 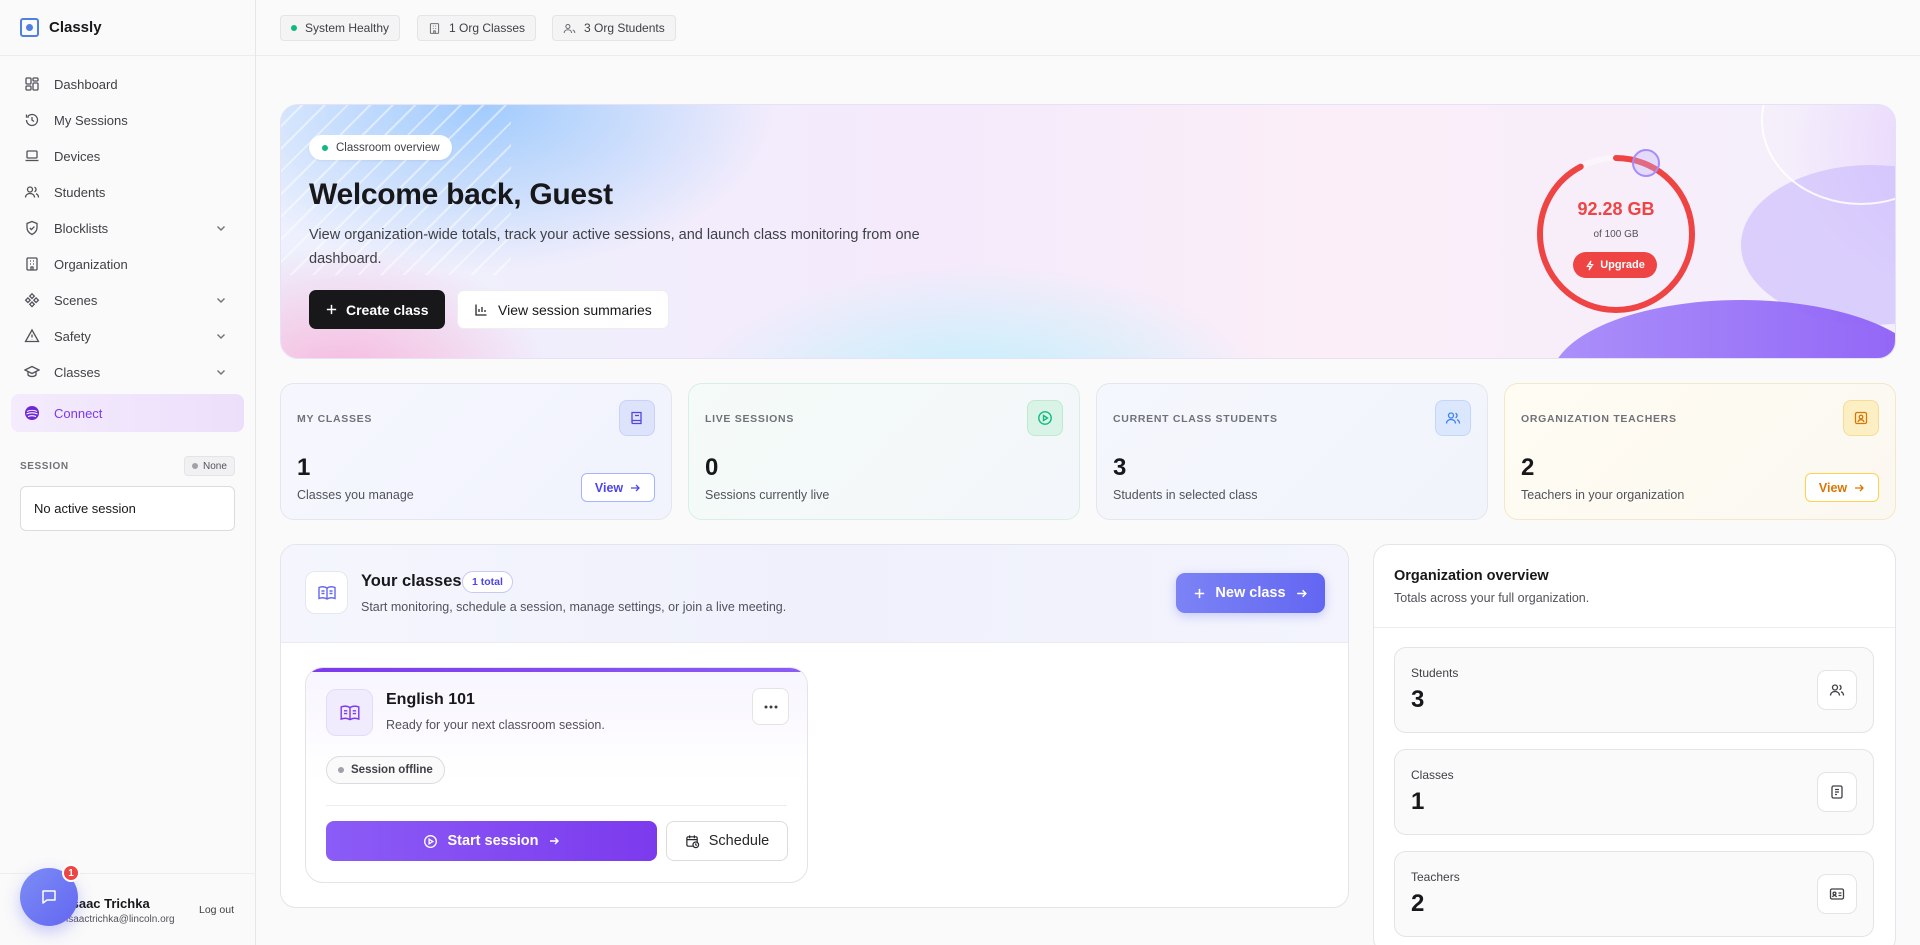 What do you see at coordinates (127, 508) in the screenshot?
I see `session-select: No active session` at bounding box center [127, 508].